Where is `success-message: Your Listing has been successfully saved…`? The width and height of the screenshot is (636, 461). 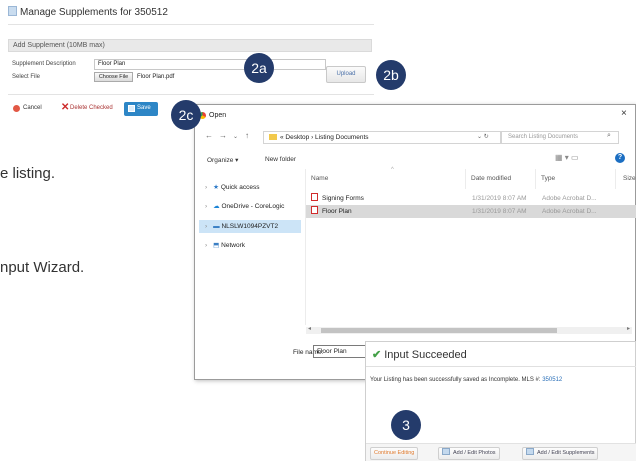
success-message: Your Listing has been successfully saved… is located at coordinates (466, 380).